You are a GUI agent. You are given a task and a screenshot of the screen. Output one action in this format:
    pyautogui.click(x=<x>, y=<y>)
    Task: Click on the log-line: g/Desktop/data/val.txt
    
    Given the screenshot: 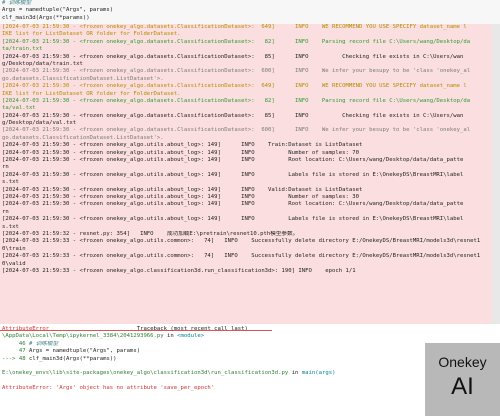 What is the action you would take?
    pyautogui.click(x=39, y=123)
    